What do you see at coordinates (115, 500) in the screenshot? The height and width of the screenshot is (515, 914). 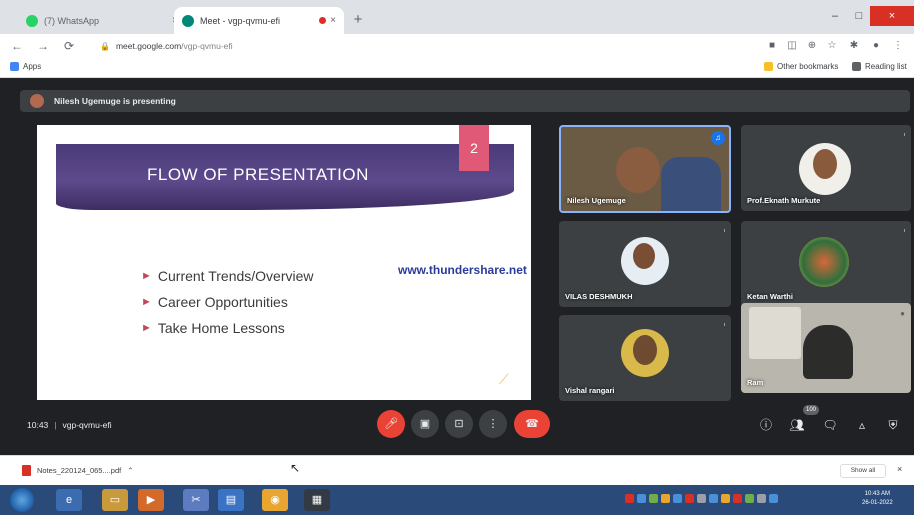 I see `file-explorer-icon: ▭` at bounding box center [115, 500].